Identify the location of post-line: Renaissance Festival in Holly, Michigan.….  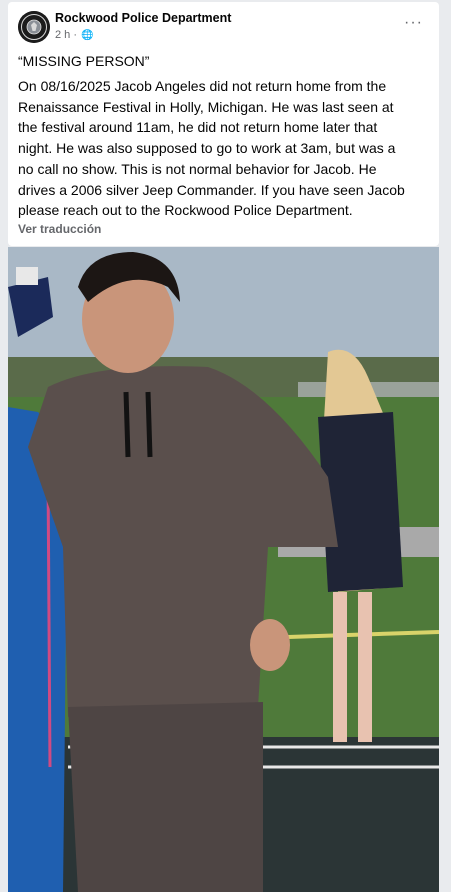
(206, 106).